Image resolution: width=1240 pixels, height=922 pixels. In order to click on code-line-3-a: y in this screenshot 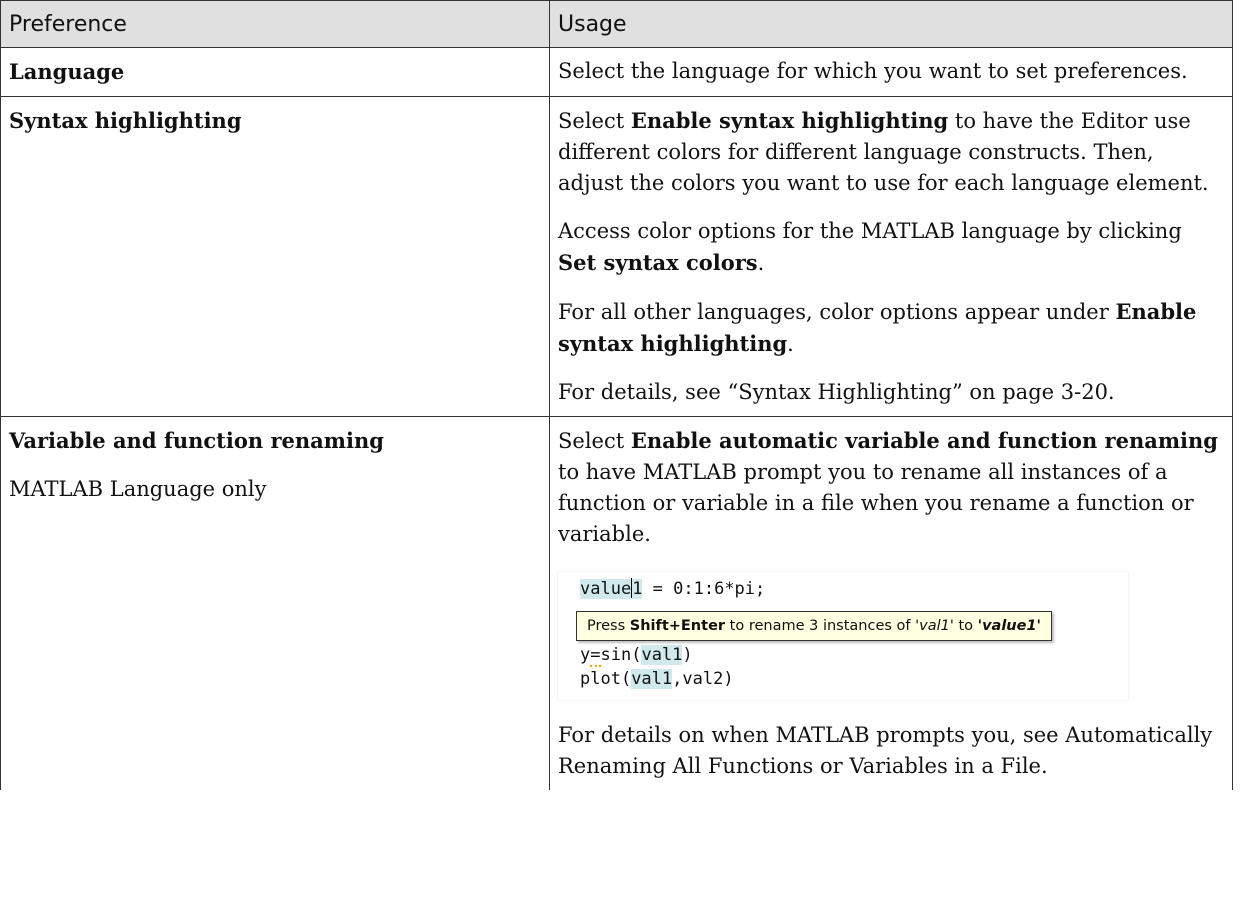, I will do `click(585, 655)`.